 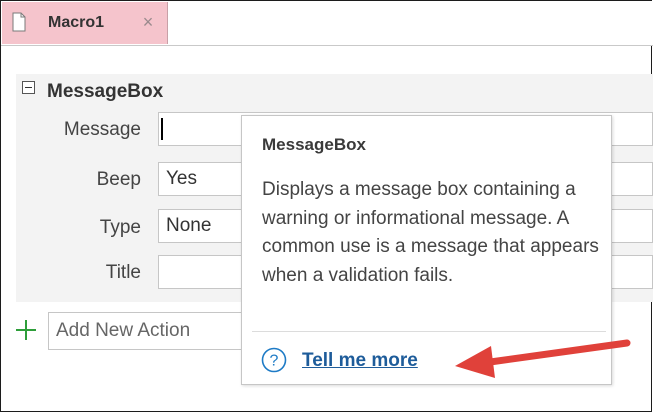 What do you see at coordinates (19, 22) in the screenshot?
I see `document-icon` at bounding box center [19, 22].